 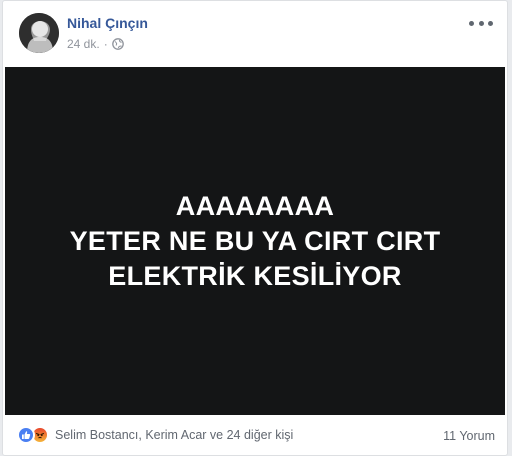 What do you see at coordinates (107, 23) in the screenshot?
I see `author-name: Nihal Çınçın` at bounding box center [107, 23].